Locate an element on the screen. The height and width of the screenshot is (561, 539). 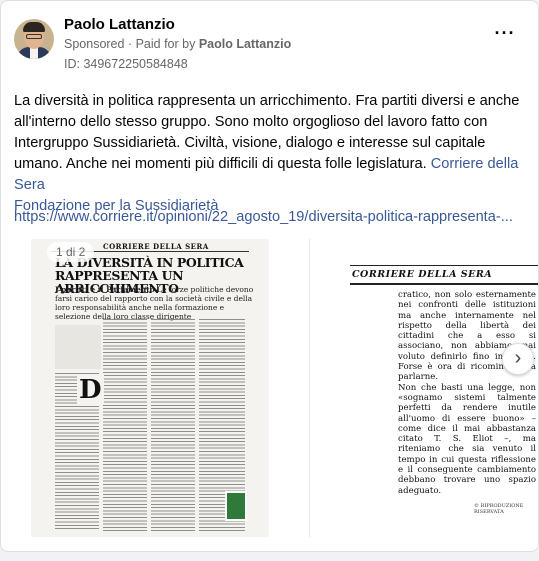
paid-by-name: Paolo Lattanzio is located at coordinates (245, 44).